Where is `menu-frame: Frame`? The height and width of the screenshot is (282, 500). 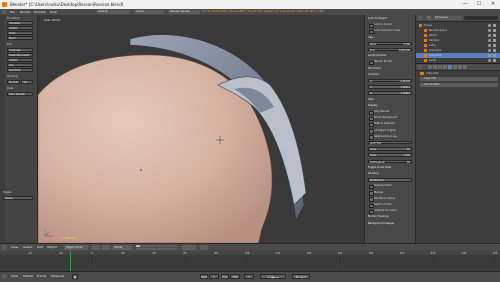
menu-frame: Frame is located at coordinates (41, 276).